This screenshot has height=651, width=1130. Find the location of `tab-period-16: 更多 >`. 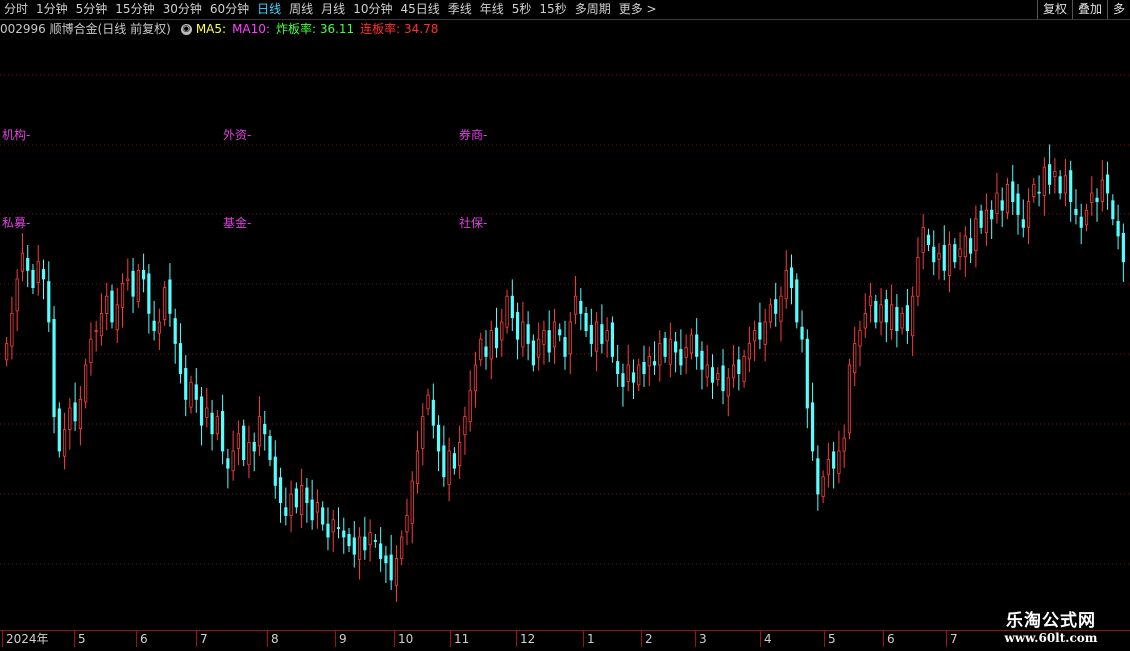

tab-period-16: 更多 > is located at coordinates (638, 9).